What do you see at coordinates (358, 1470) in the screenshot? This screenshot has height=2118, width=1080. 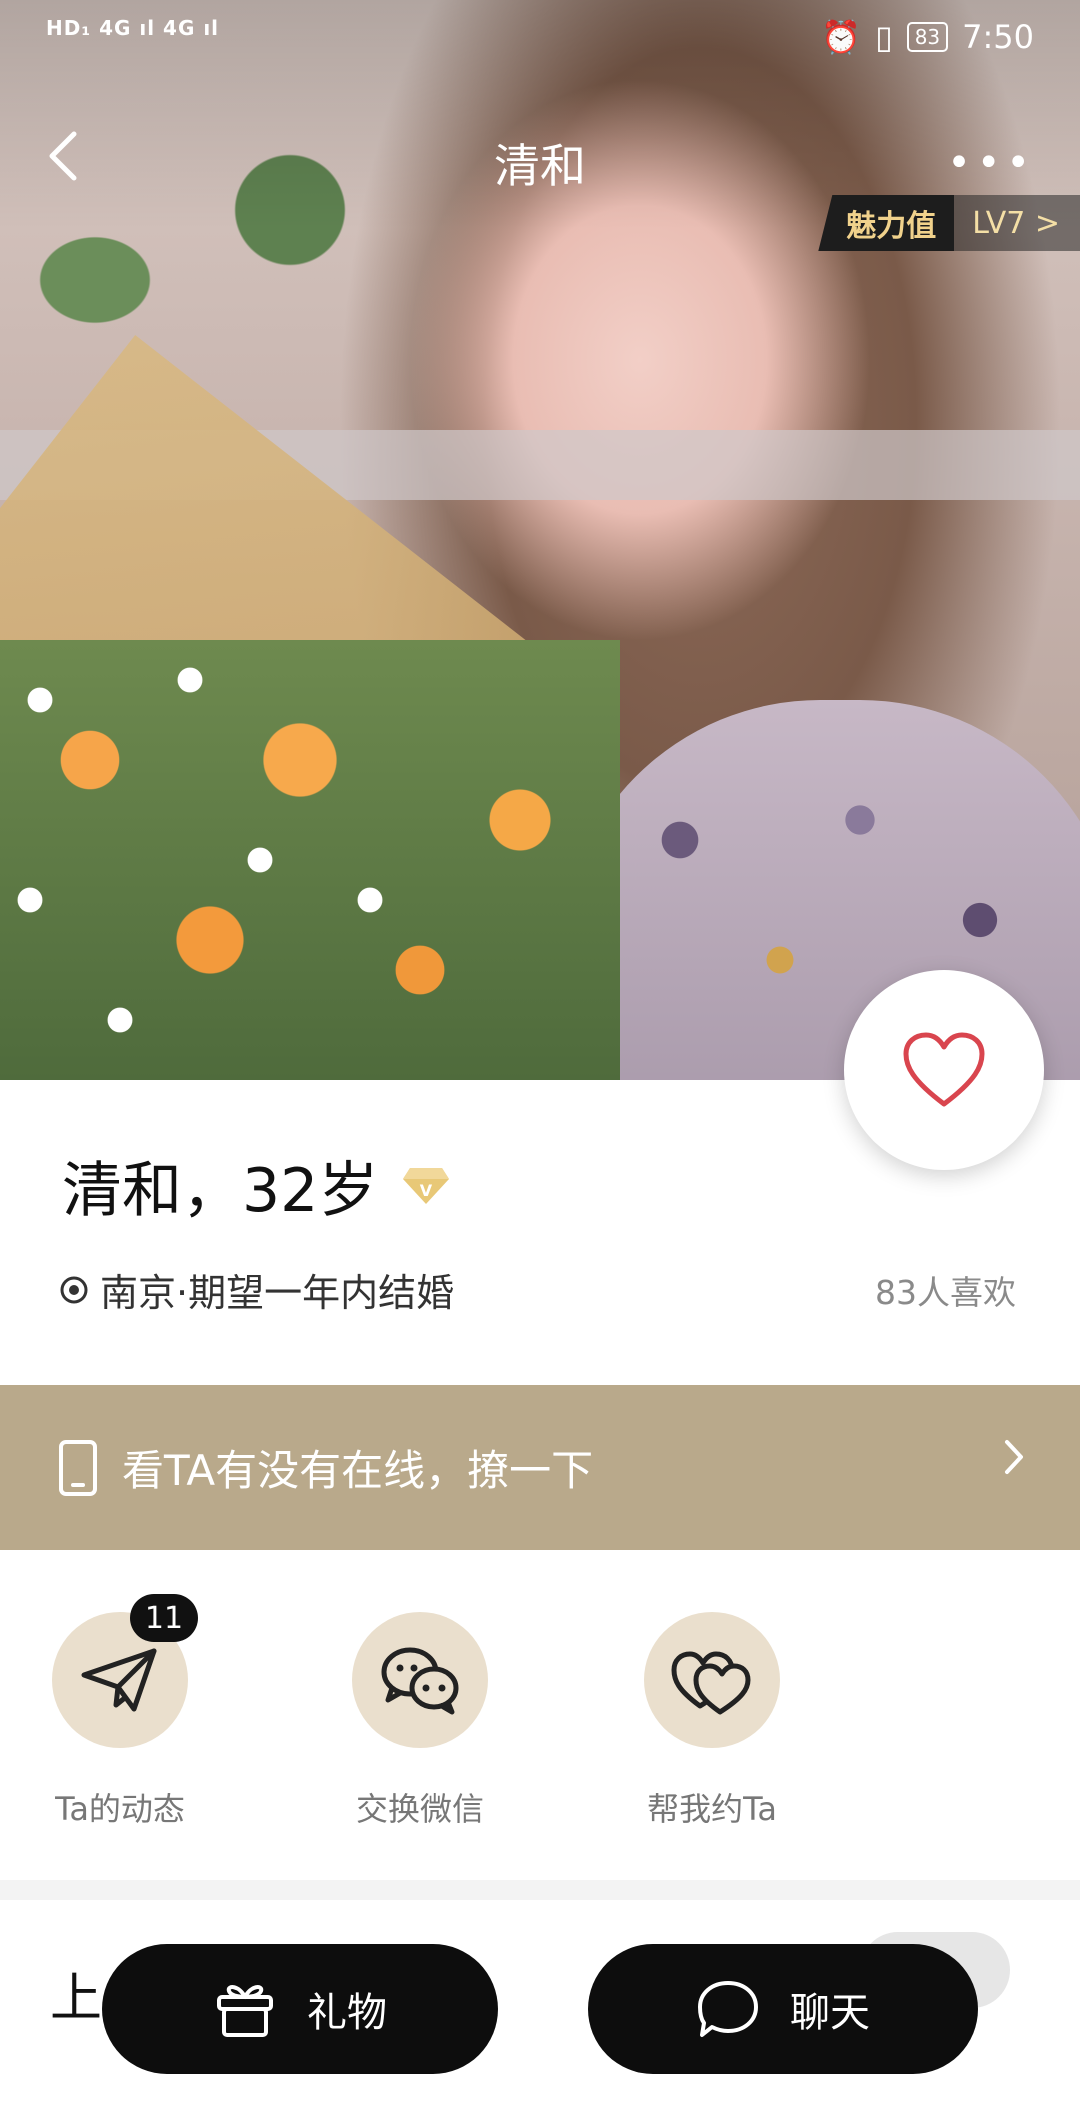 I see `banner-text: 看TA有没有在线，撩一下` at bounding box center [358, 1470].